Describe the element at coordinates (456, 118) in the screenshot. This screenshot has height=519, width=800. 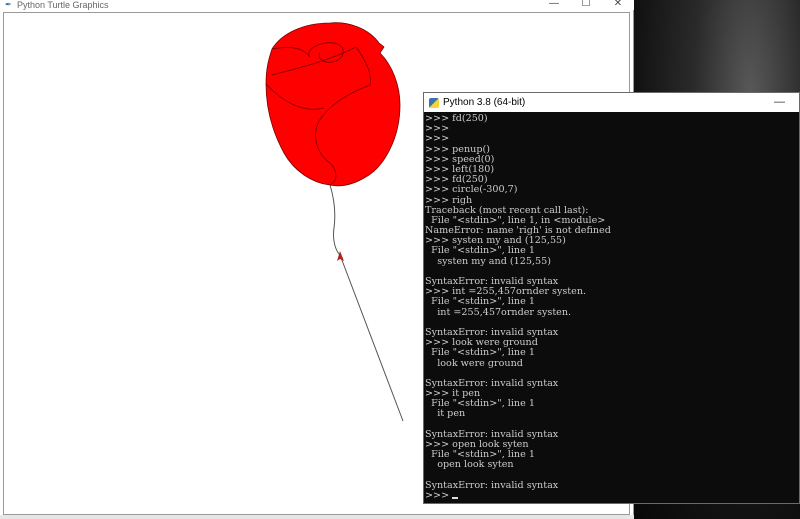
I see `console-line: >>> fd(250)` at that location.